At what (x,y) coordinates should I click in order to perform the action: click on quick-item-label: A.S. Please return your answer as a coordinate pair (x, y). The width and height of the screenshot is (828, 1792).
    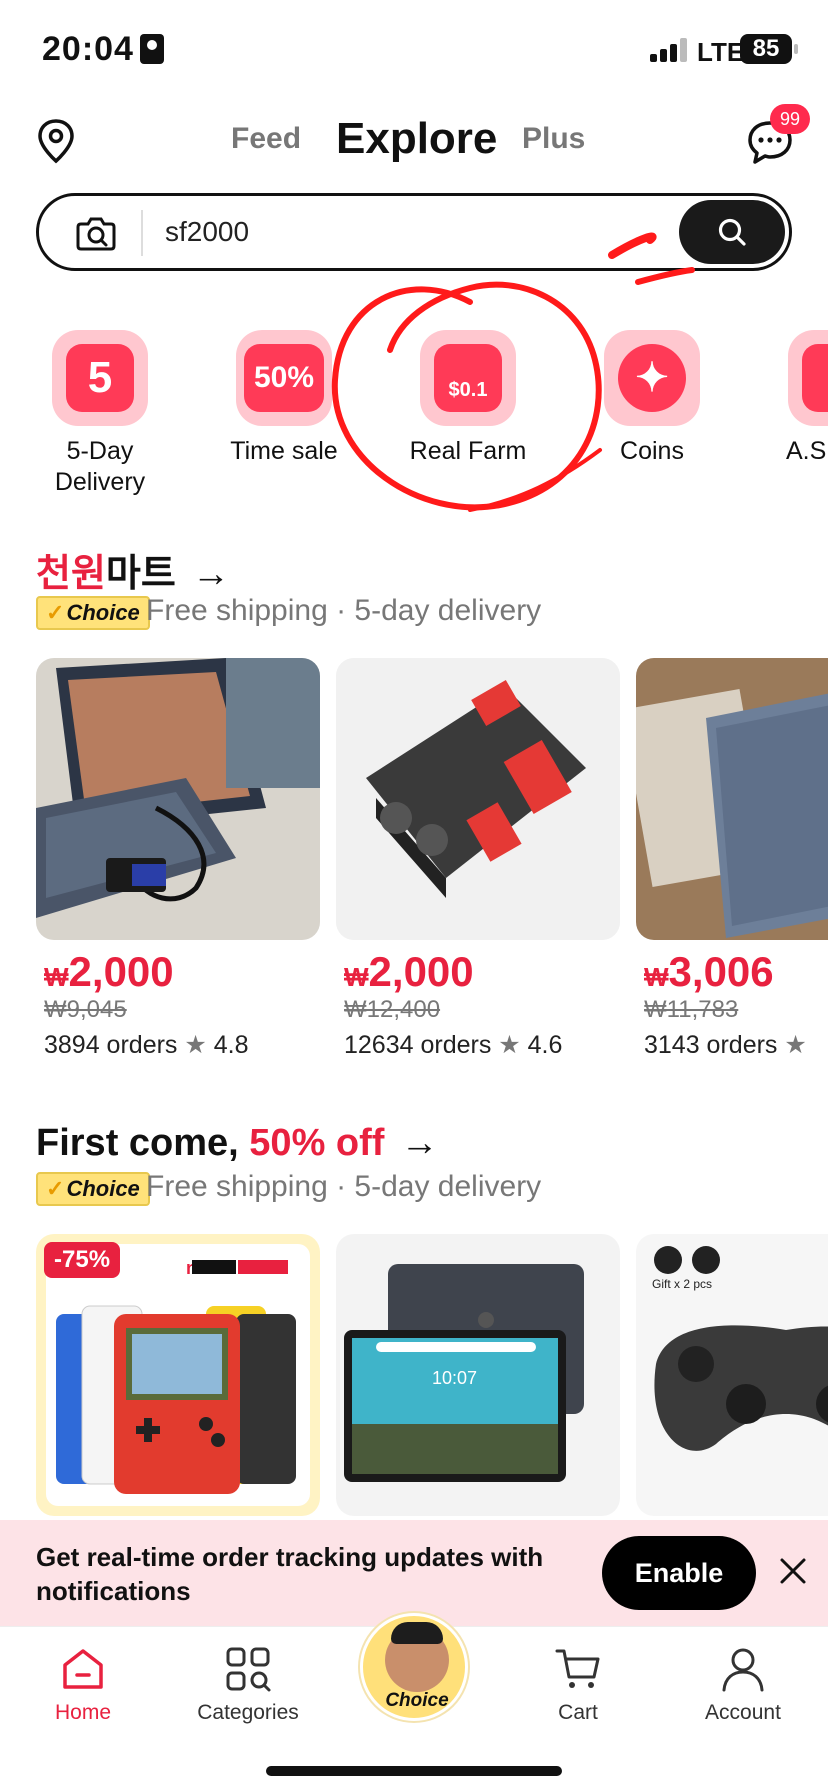
    Looking at the image, I should click on (806, 451).